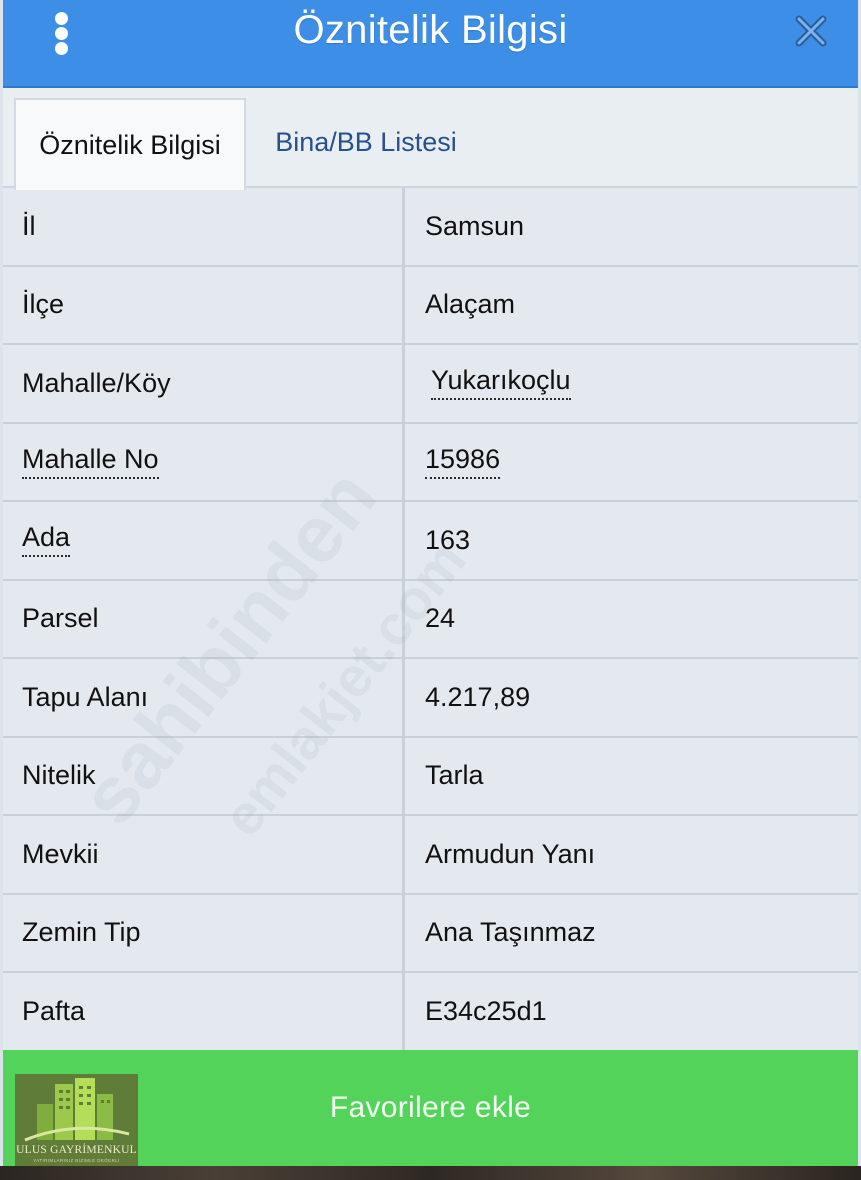  I want to click on row-label-mahalle-koy: Mahalle/Köy, so click(204, 383).